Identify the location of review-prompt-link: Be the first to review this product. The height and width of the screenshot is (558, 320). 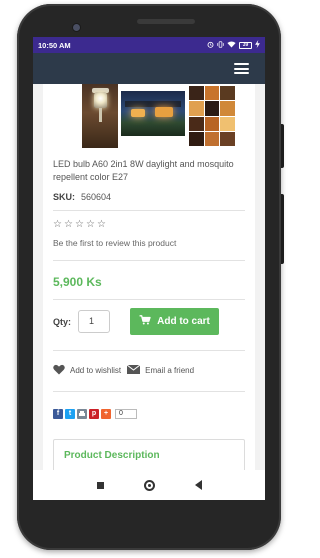
(114, 243).